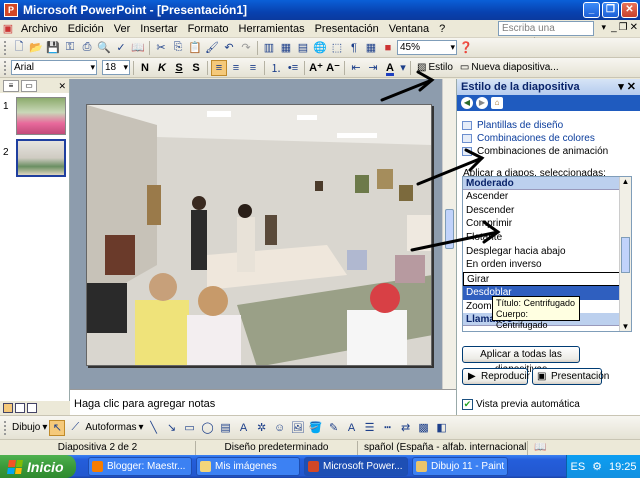 The width and height of the screenshot is (640, 478). I want to click on animation-schemes-link: Combinaciones de animación, so click(548, 151).